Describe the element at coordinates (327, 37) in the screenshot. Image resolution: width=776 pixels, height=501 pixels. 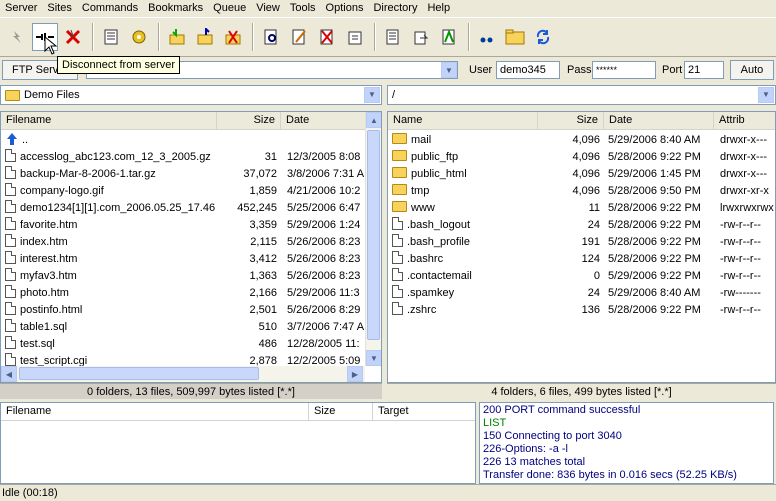
I see `delete-button` at that location.